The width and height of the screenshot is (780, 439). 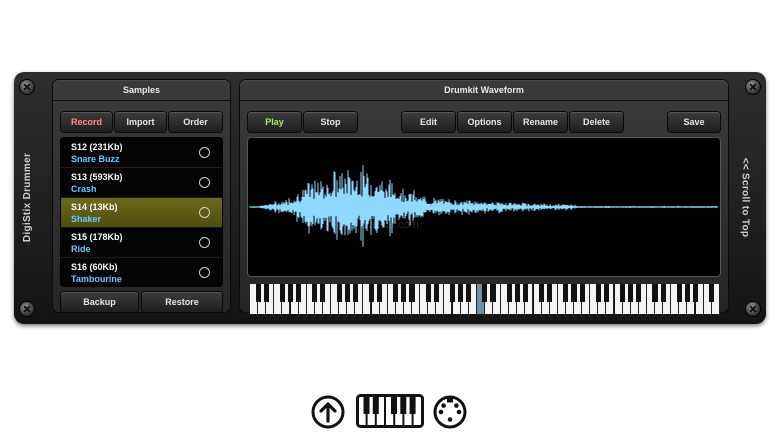 What do you see at coordinates (753, 309) in the screenshot?
I see `screw-bottom-right` at bounding box center [753, 309].